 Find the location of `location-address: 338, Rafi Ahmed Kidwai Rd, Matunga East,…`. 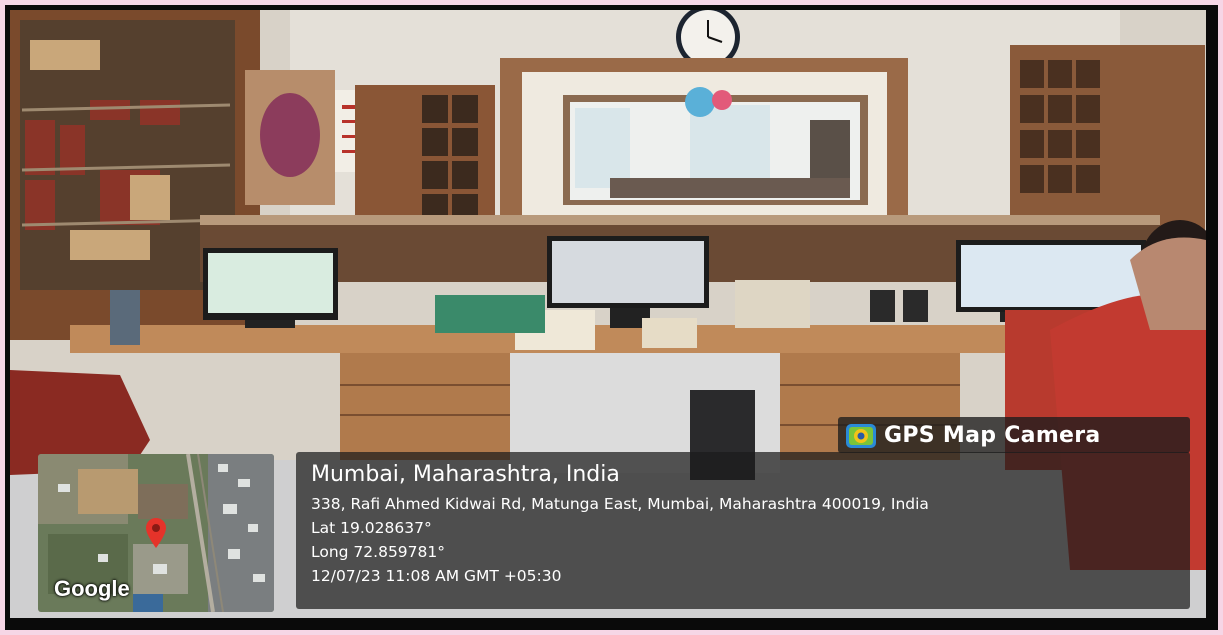

location-address: 338, Rafi Ahmed Kidwai Rd, Matunga East,… is located at coordinates (620, 504).